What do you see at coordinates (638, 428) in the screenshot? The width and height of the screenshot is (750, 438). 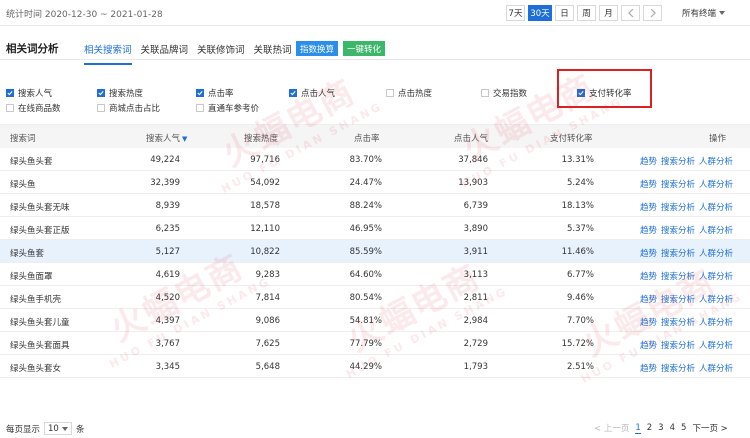 I see `page-1-button: 1` at bounding box center [638, 428].